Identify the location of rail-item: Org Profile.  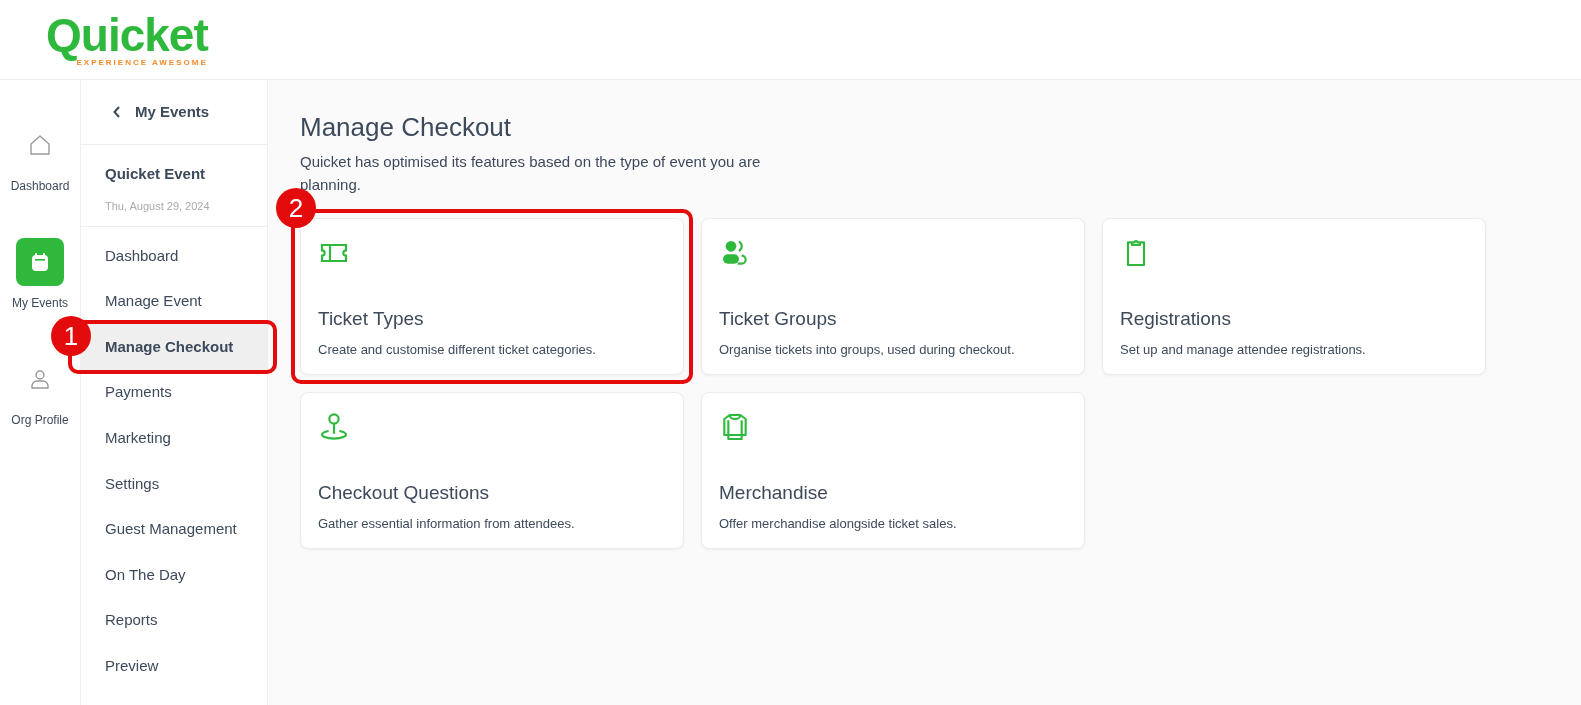
(40, 392).